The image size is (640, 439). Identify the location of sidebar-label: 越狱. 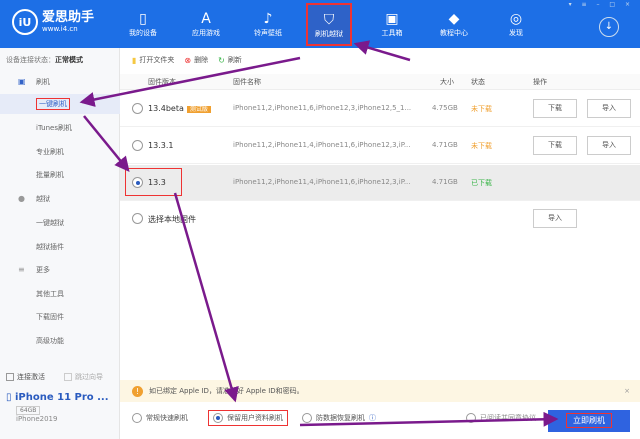
(43, 199).